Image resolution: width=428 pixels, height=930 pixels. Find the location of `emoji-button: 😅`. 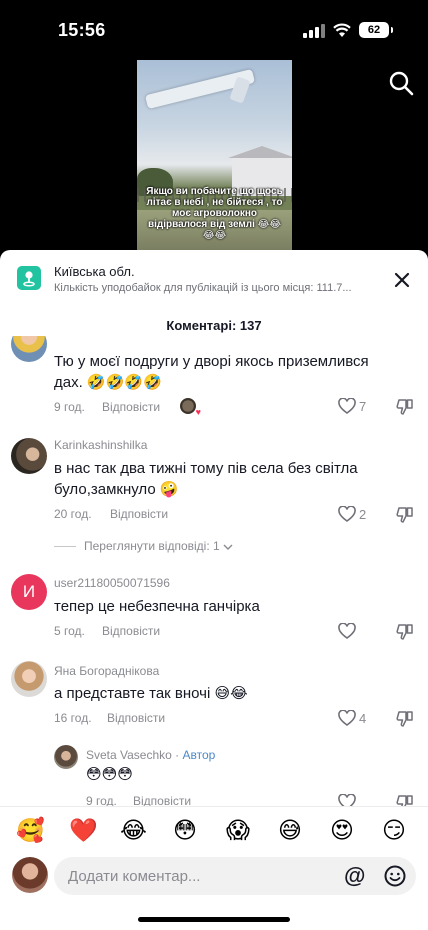

emoji-button: 😅 is located at coordinates (290, 830).